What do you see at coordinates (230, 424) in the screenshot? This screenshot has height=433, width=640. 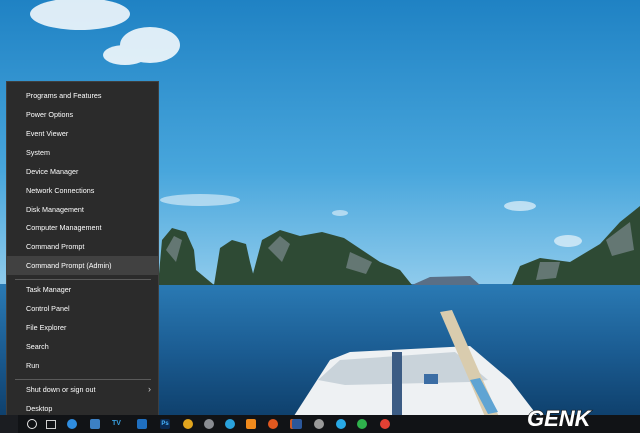 I see `telegram-icon` at bounding box center [230, 424].